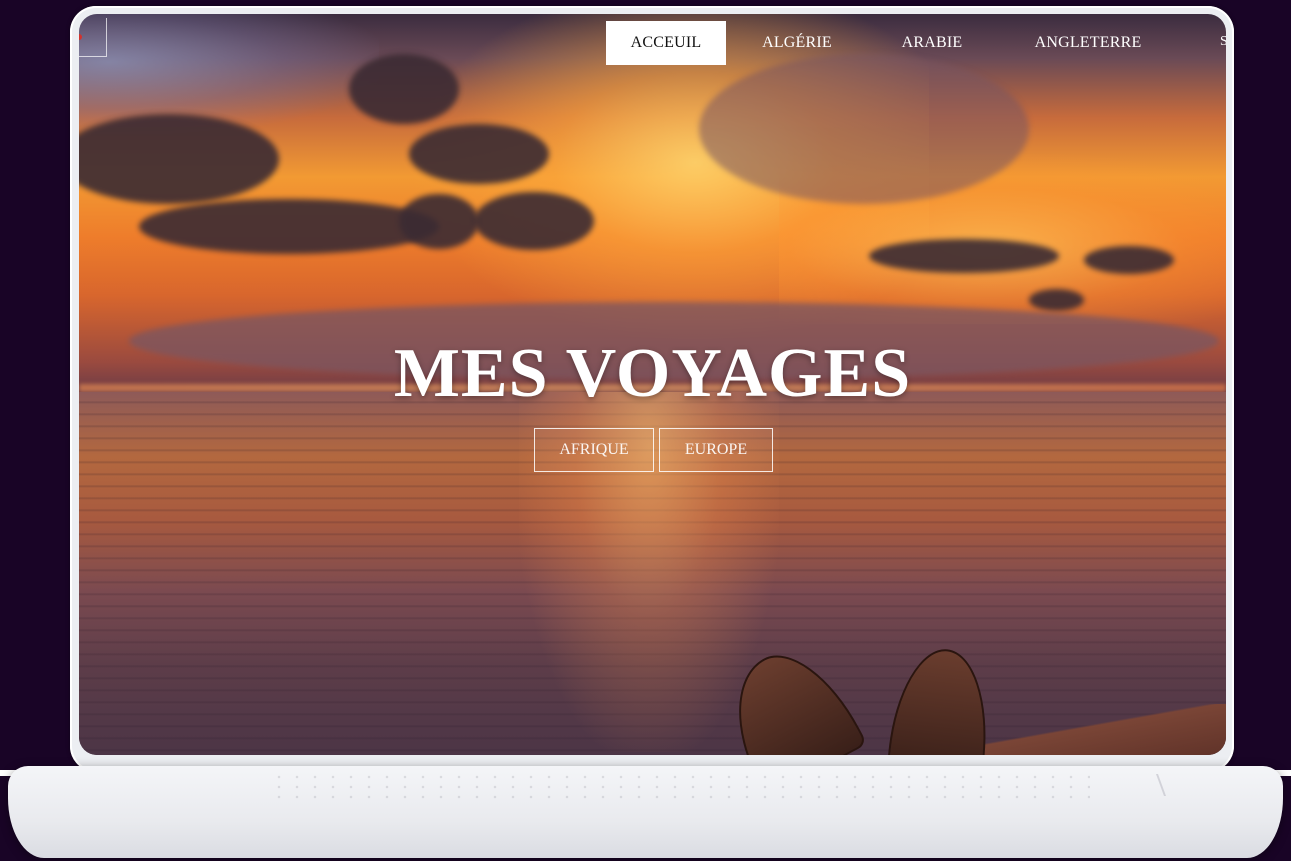 The image size is (1291, 861). What do you see at coordinates (666, 43) in the screenshot?
I see `nav-item-acceuil: ACCEUIL` at bounding box center [666, 43].